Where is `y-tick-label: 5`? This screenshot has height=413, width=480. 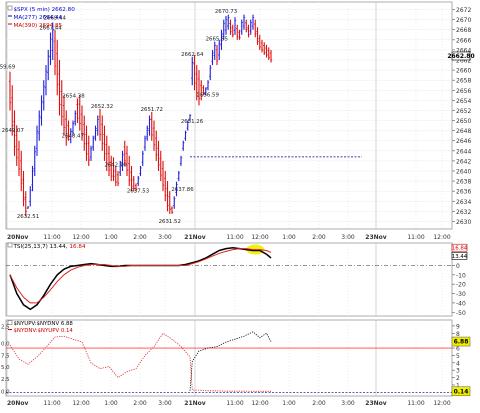 y-tick-label: 5 is located at coordinates (458, 356).